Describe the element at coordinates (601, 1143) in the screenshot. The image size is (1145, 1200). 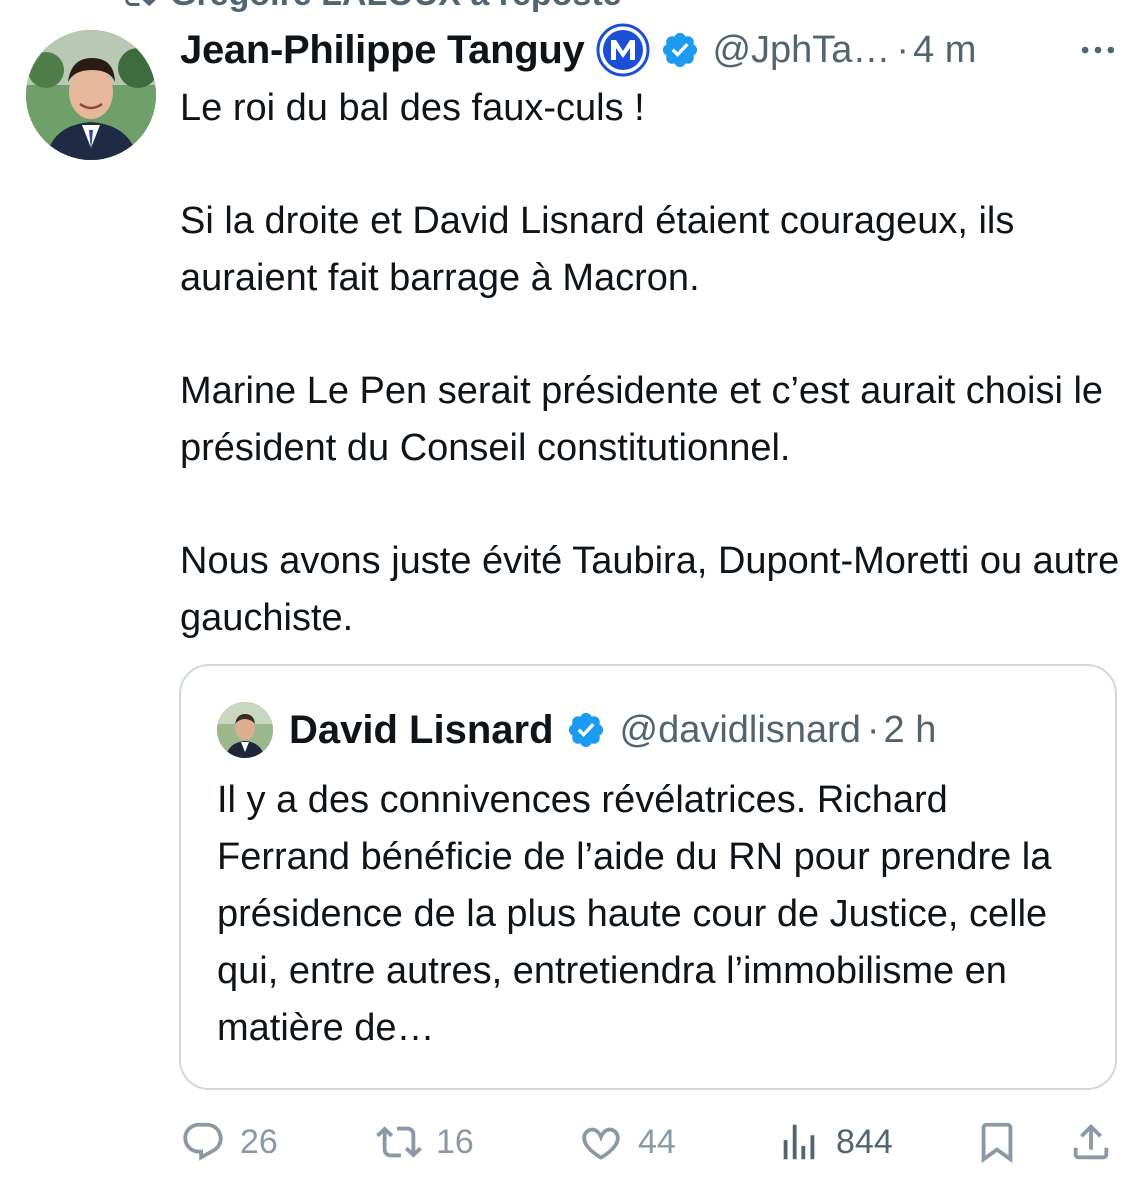
I see `heart-icon` at that location.